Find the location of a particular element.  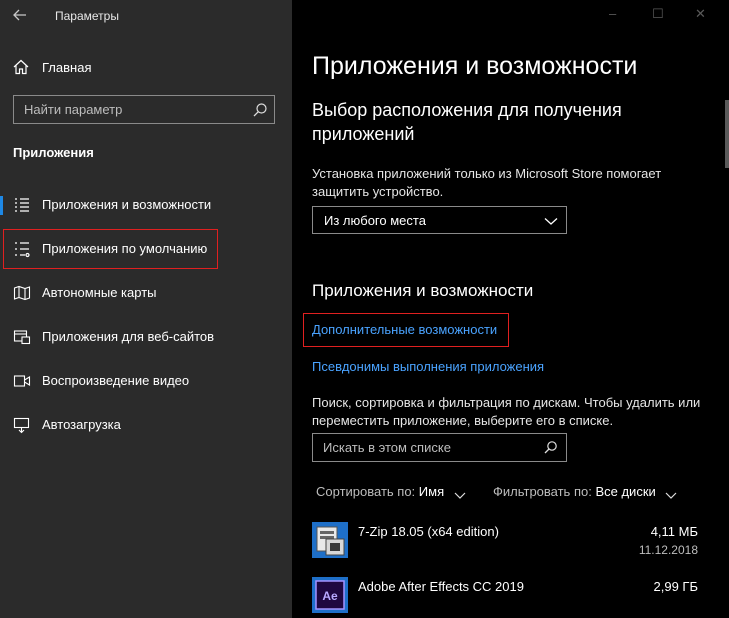

sidebar-item-video-playback: Воспроизведение видео is located at coordinates (146, 381).